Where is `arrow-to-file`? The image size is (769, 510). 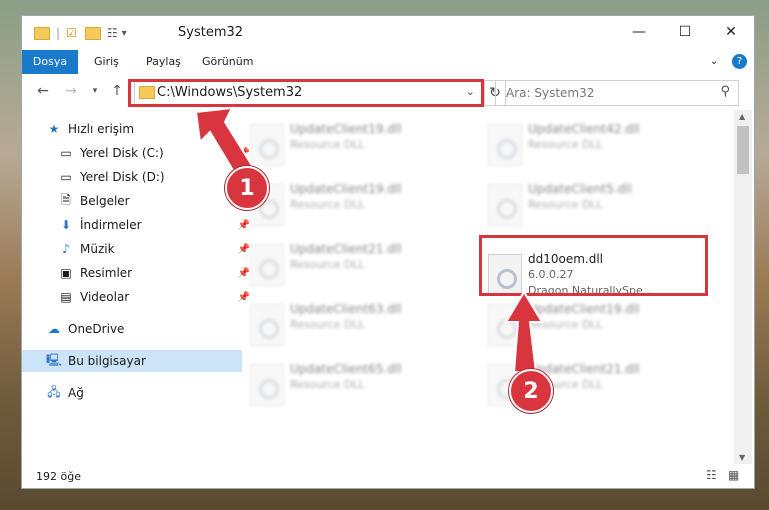
arrow-to-file is located at coordinates (524, 331).